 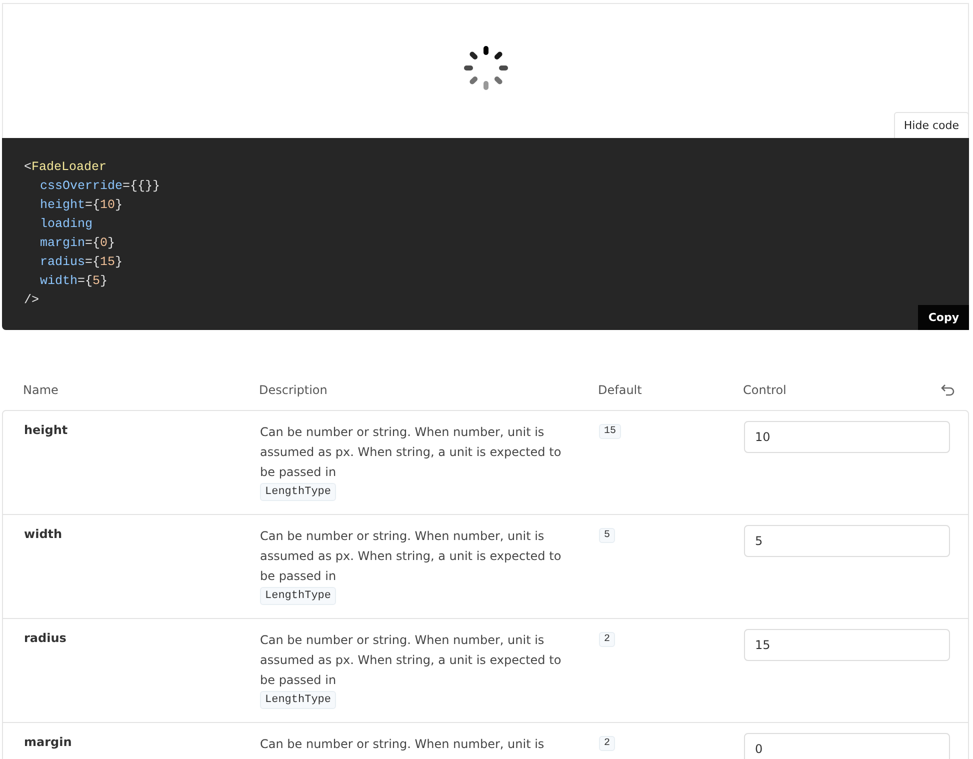 What do you see at coordinates (32, 300) in the screenshot?
I see `code-line: />` at bounding box center [32, 300].